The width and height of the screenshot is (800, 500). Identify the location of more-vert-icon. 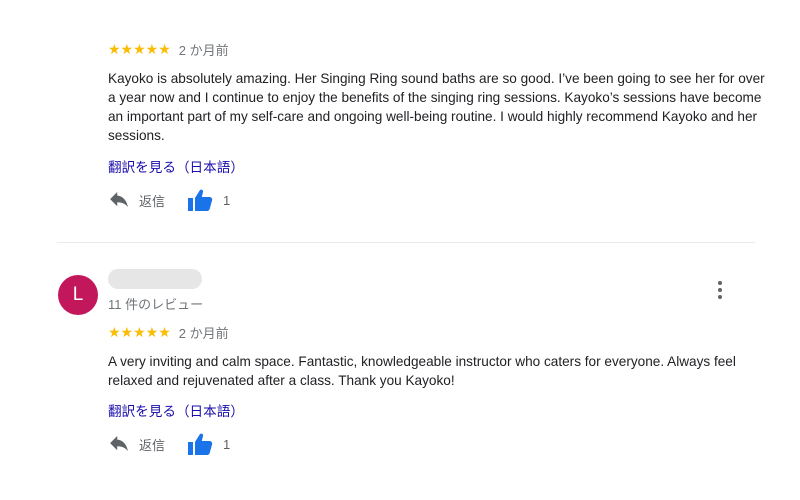
(720, 290).